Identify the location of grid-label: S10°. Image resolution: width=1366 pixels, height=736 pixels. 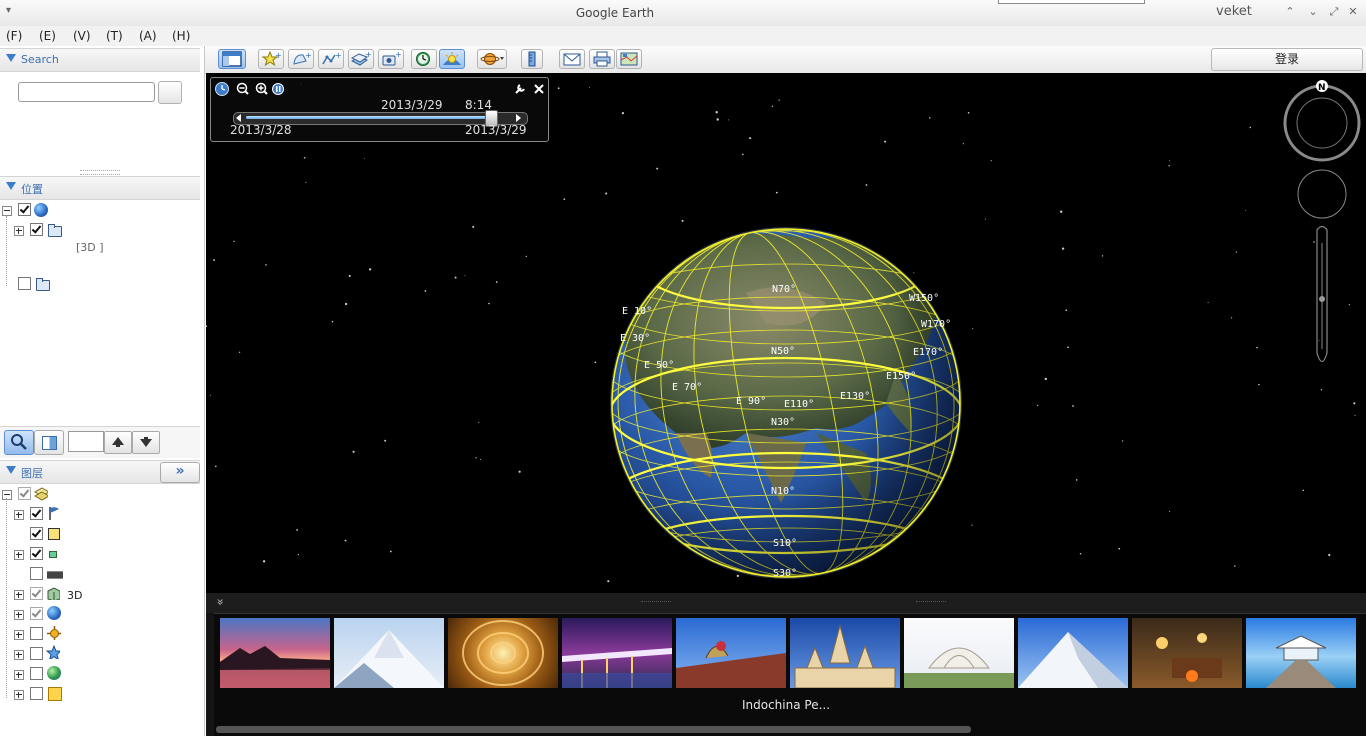
(785, 543).